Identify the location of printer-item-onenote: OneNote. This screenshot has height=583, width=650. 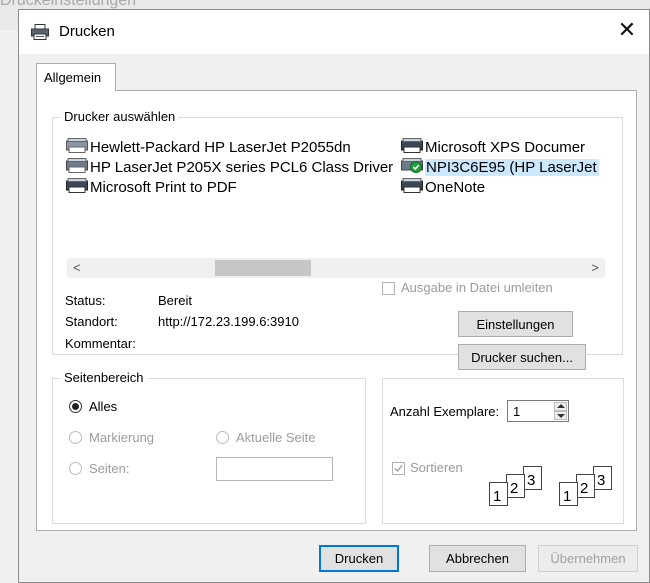
(443, 187).